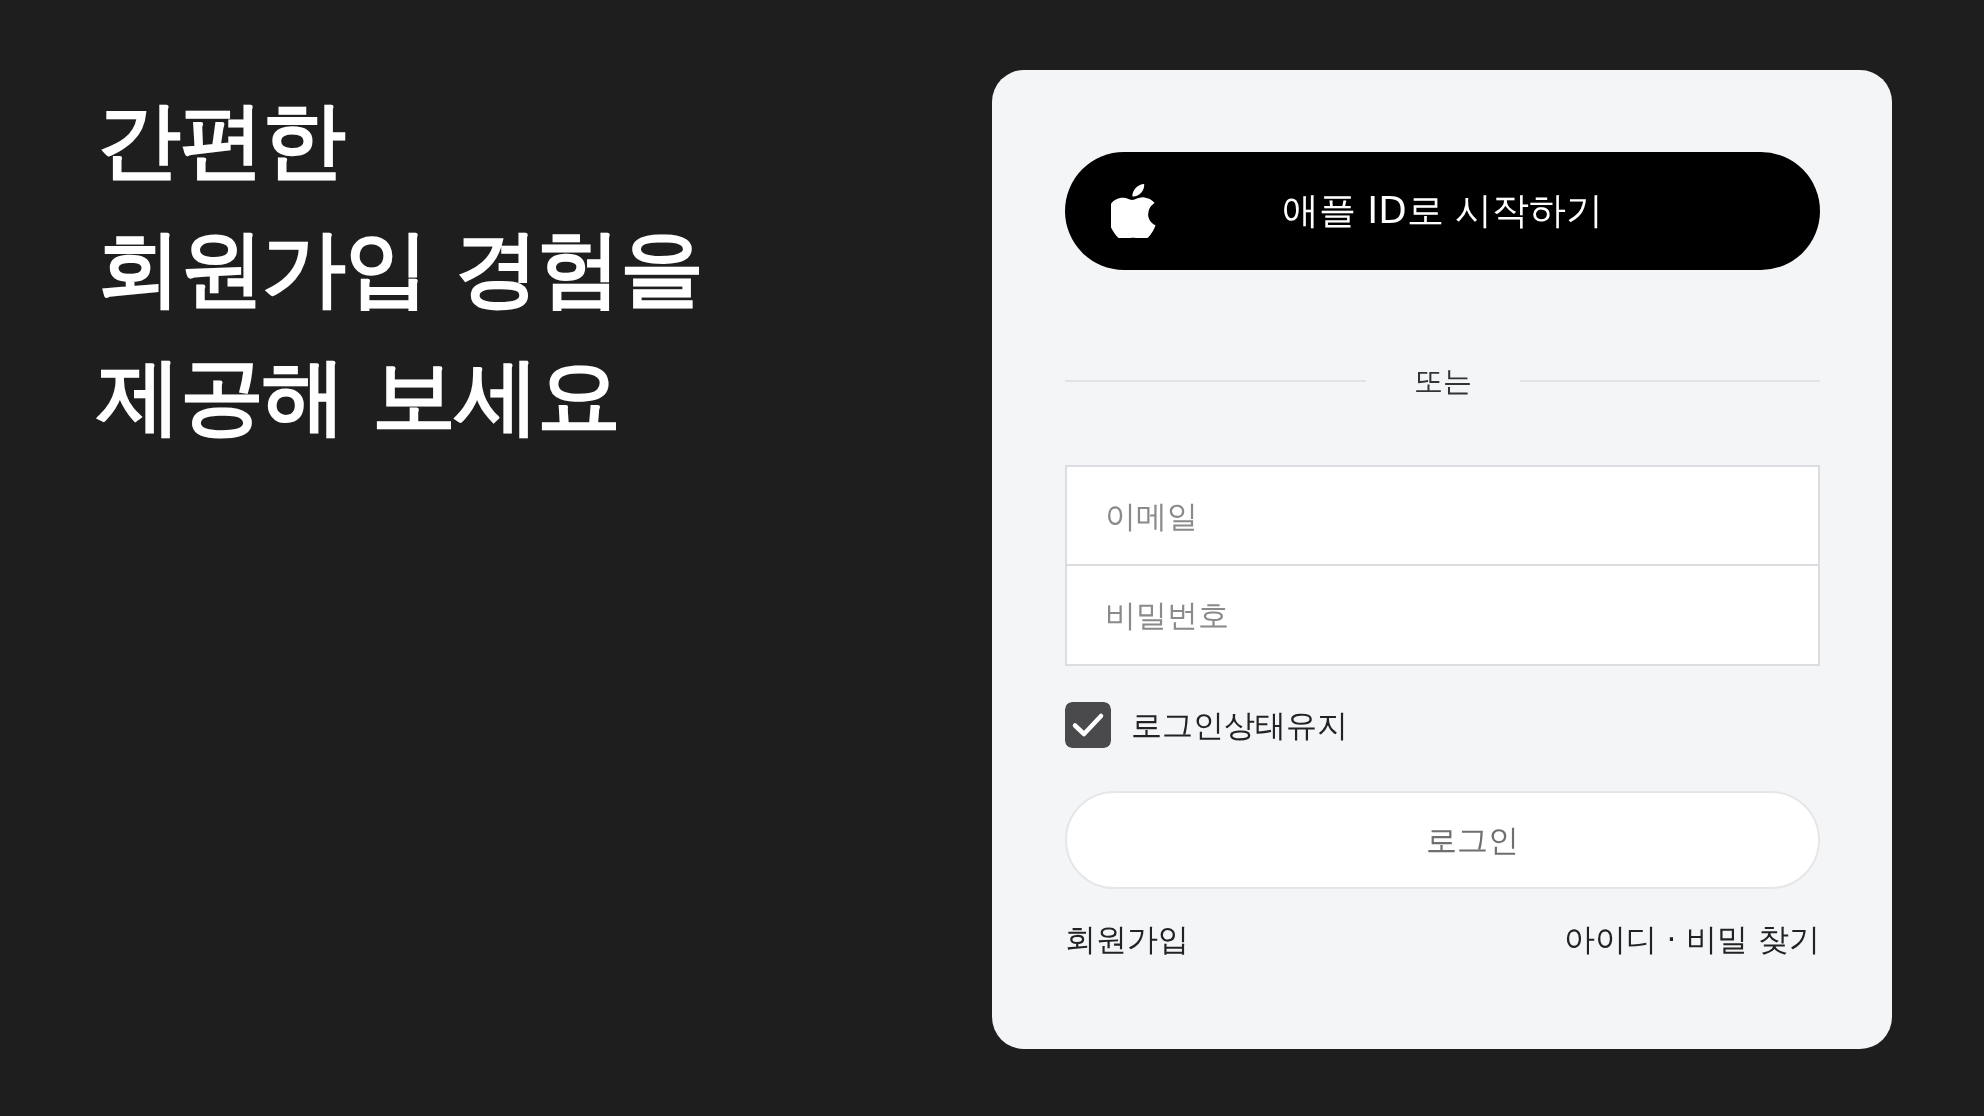 The width and height of the screenshot is (1984, 1116). Describe the element at coordinates (400, 268) in the screenshot. I see `headline: 간편한 회원가입 경험을 제공해 보세요` at that location.